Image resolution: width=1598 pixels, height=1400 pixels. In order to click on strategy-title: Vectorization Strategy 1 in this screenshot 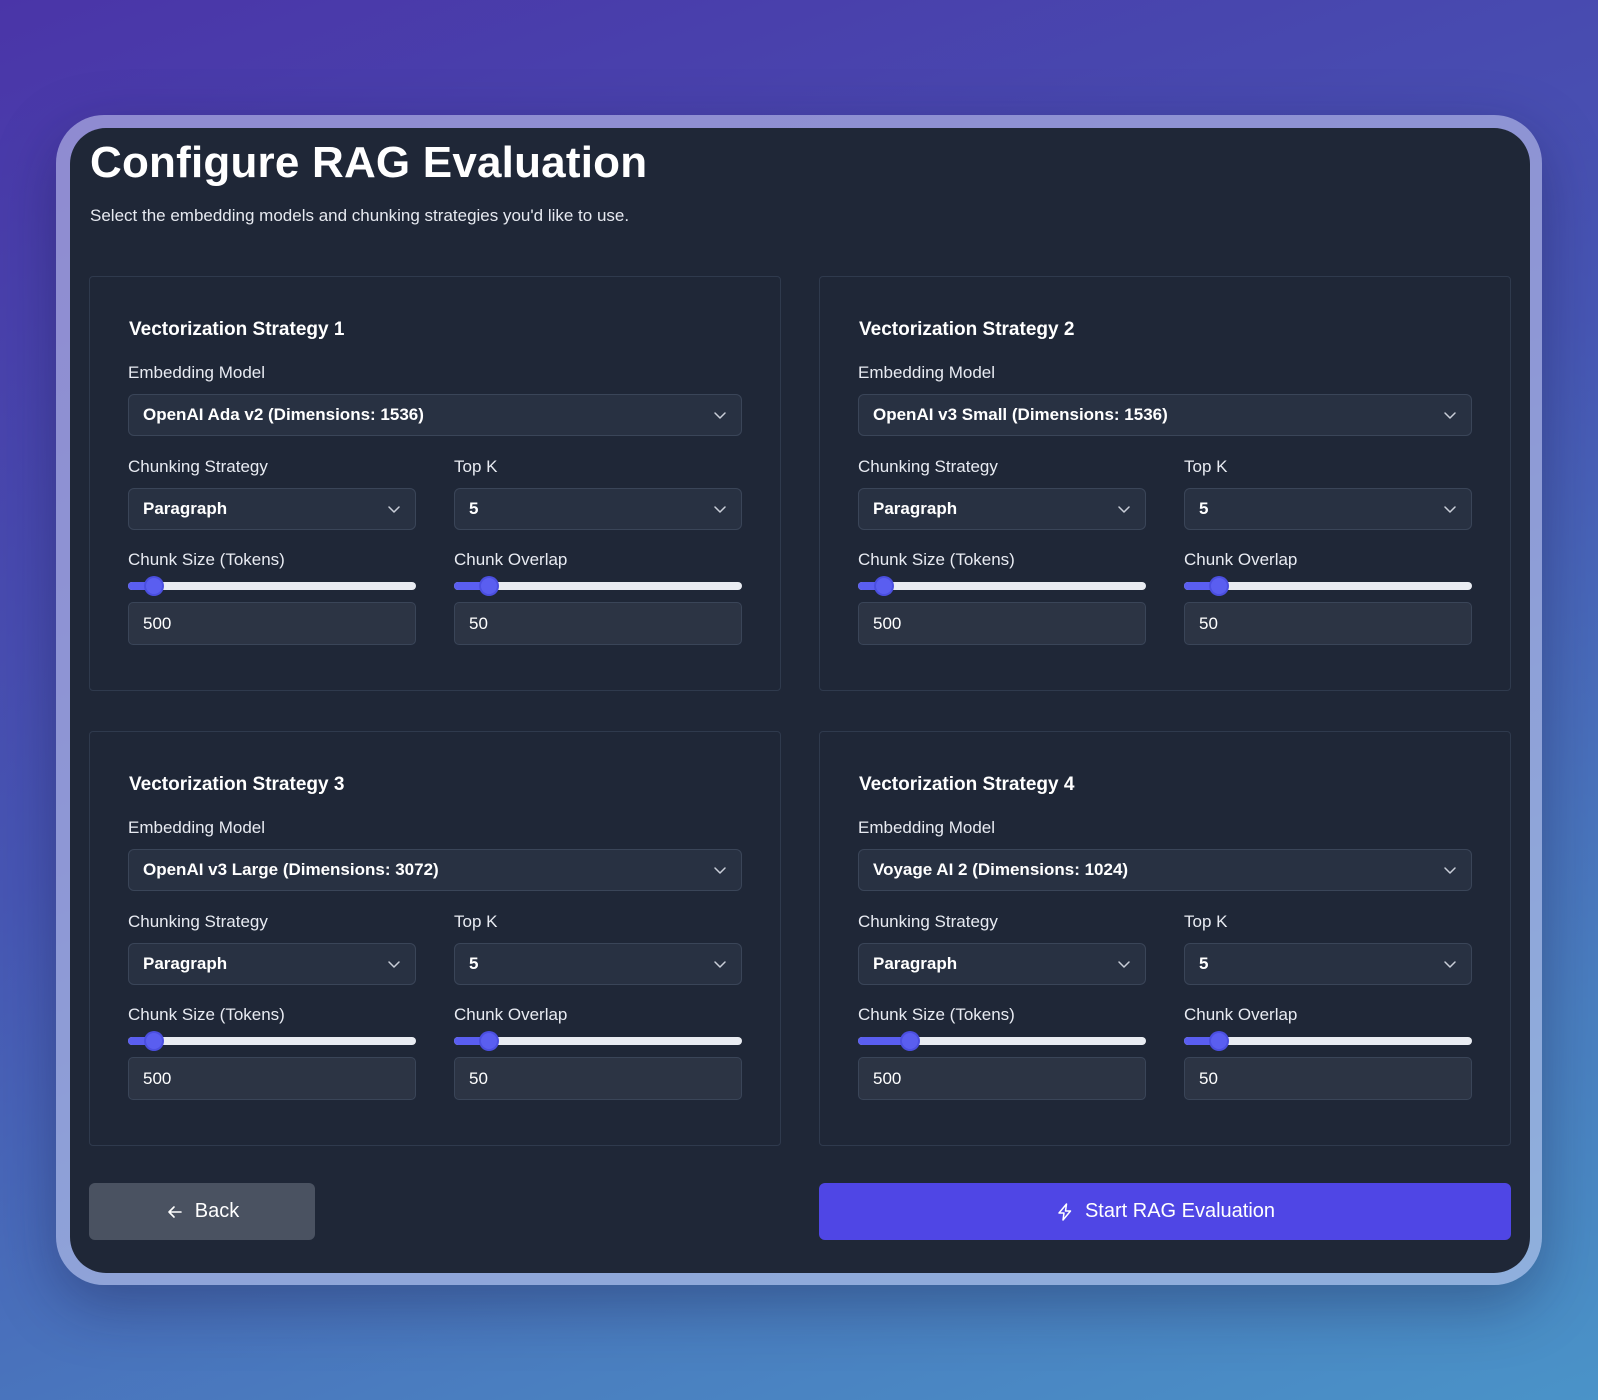, I will do `click(237, 329)`.